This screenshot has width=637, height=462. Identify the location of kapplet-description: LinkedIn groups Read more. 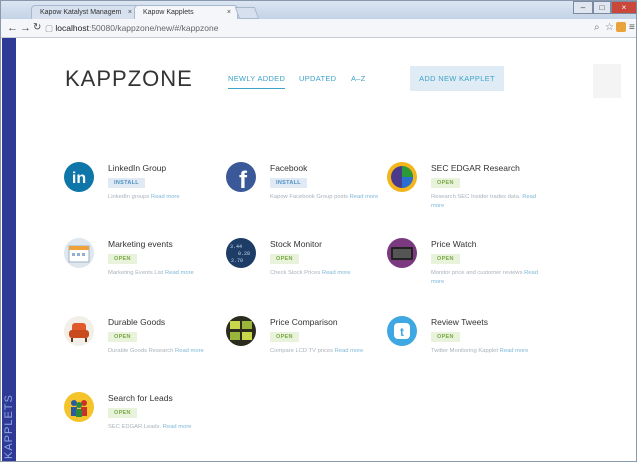
(144, 197).